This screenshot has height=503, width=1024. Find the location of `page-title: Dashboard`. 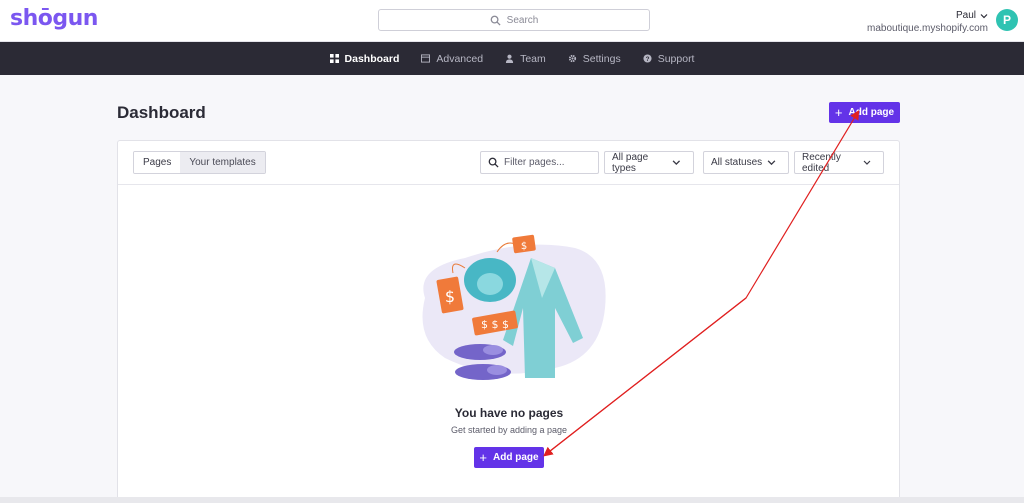

page-title: Dashboard is located at coordinates (161, 112).